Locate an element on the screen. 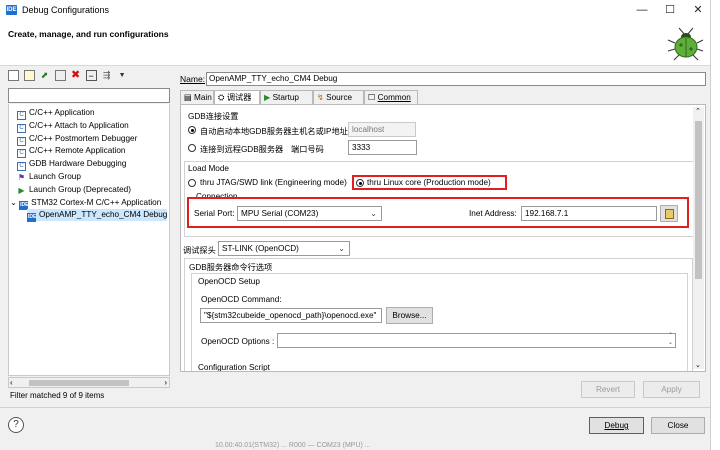  openocd-options-input: ⌃ ⌄ is located at coordinates (476, 340).